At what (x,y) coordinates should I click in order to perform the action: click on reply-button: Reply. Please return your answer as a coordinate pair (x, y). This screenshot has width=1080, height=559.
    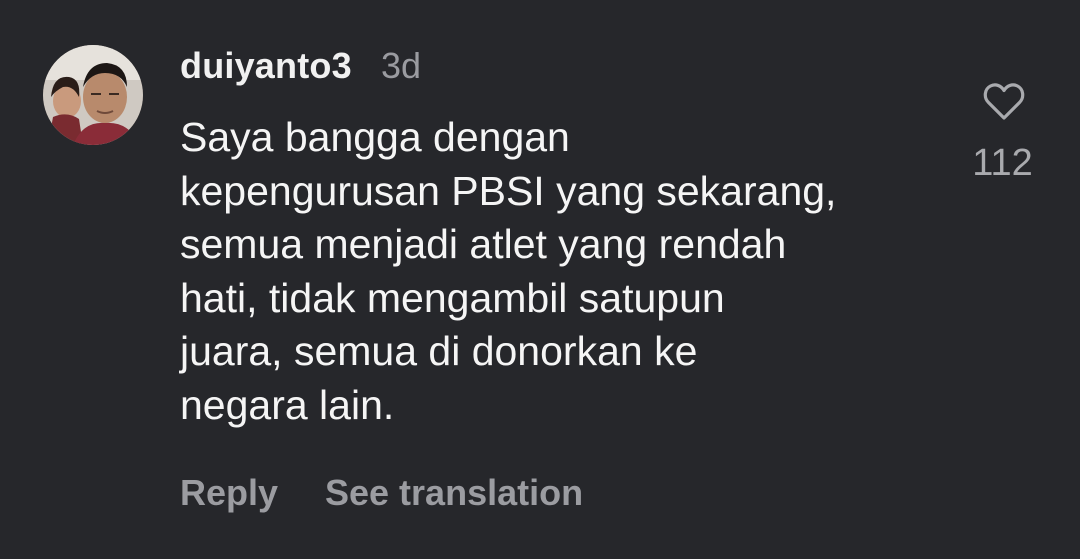
    Looking at the image, I should click on (229, 493).